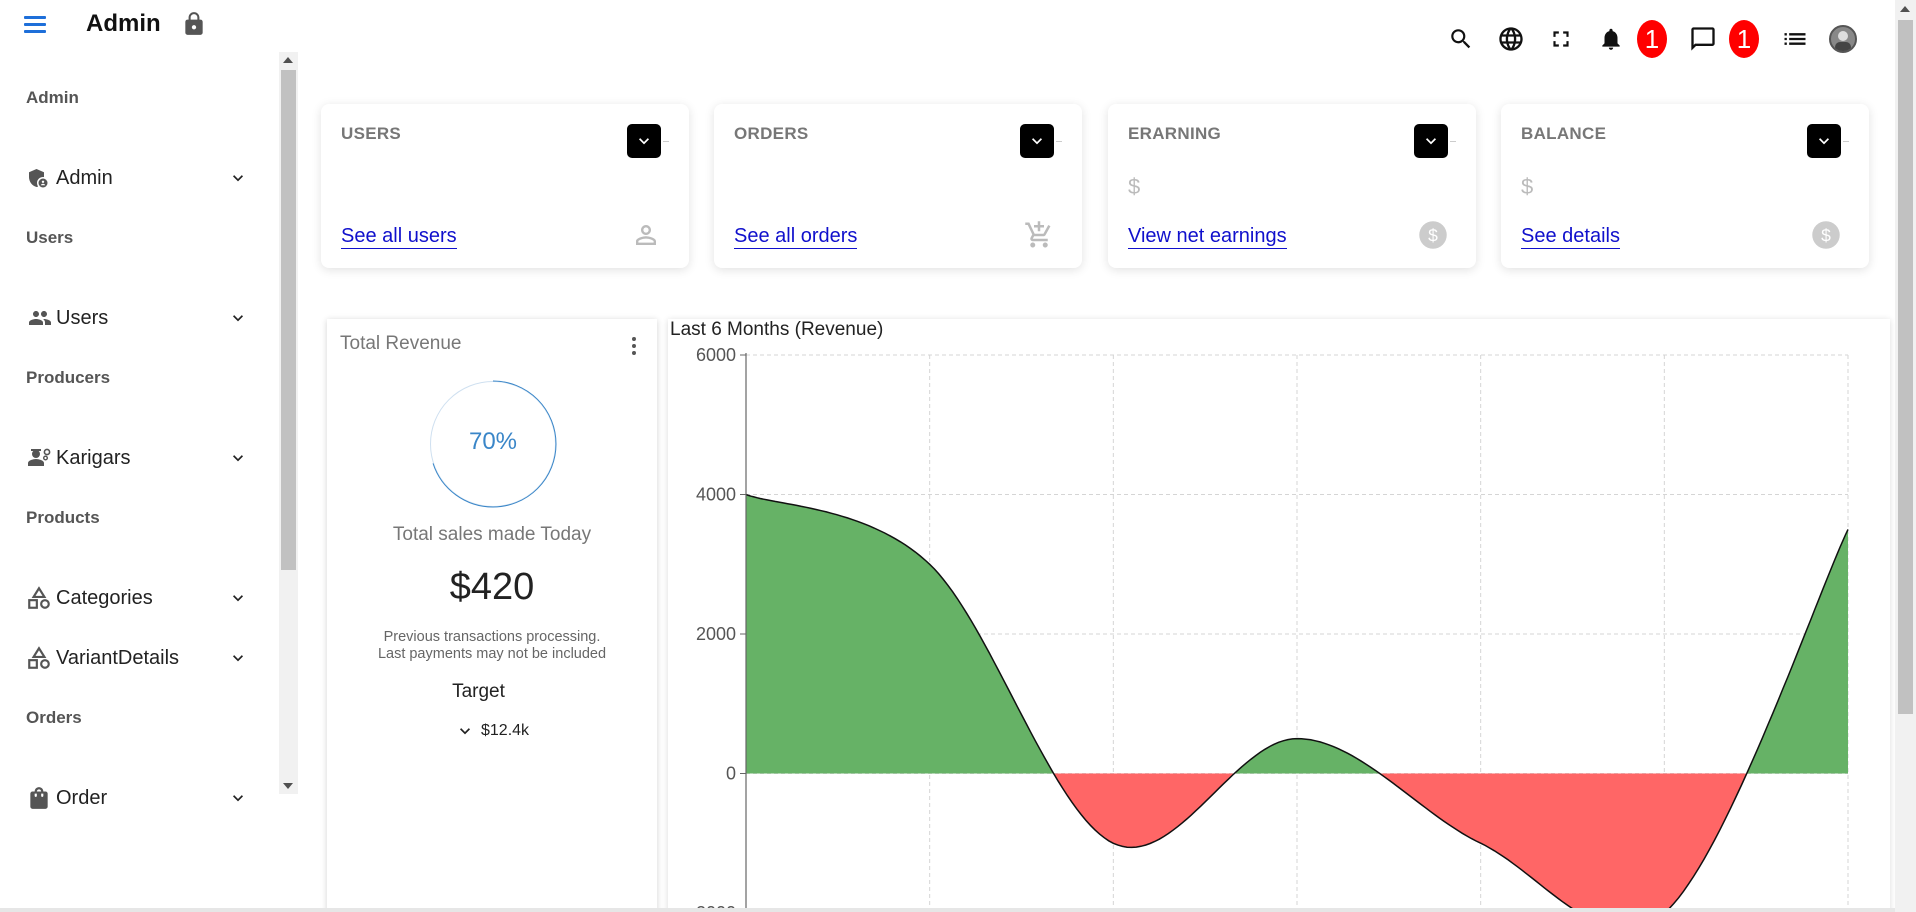  I want to click on card-title: ORDERS, so click(771, 133).